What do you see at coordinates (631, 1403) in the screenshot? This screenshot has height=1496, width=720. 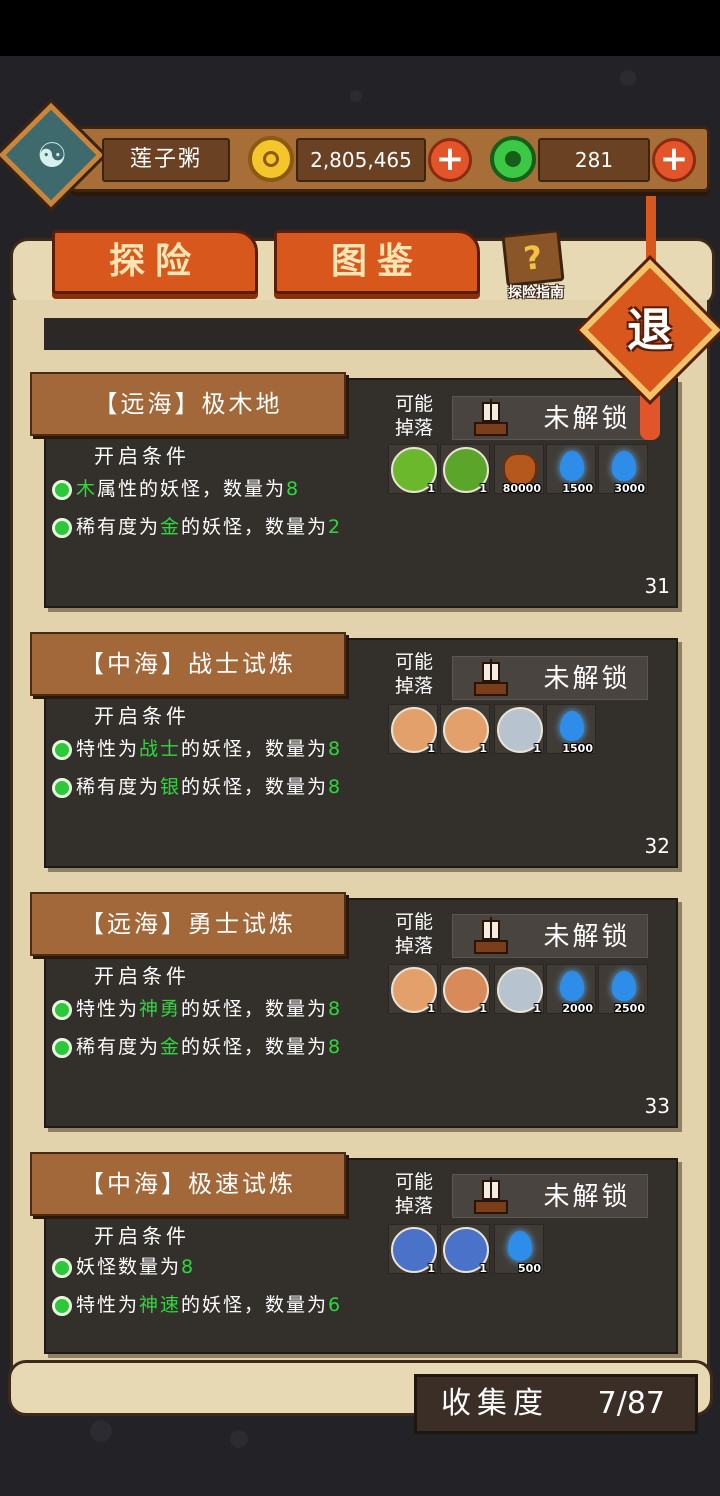 I see `collection-value: 7/87` at bounding box center [631, 1403].